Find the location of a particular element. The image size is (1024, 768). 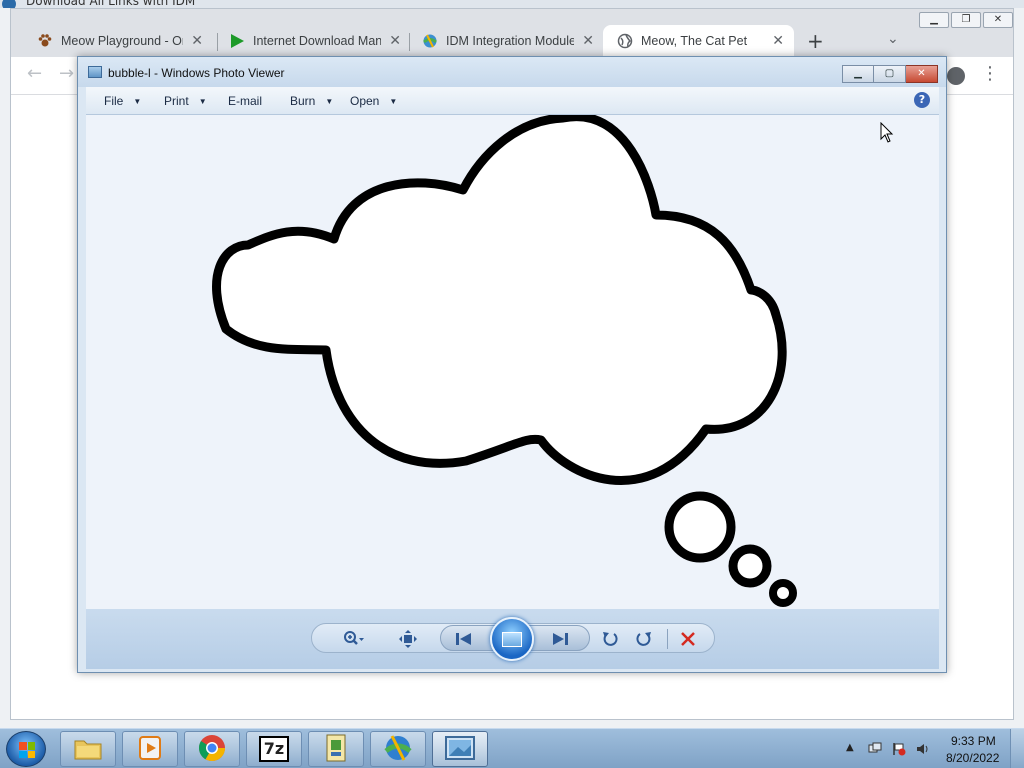

paw-icon is located at coordinates (45, 41).